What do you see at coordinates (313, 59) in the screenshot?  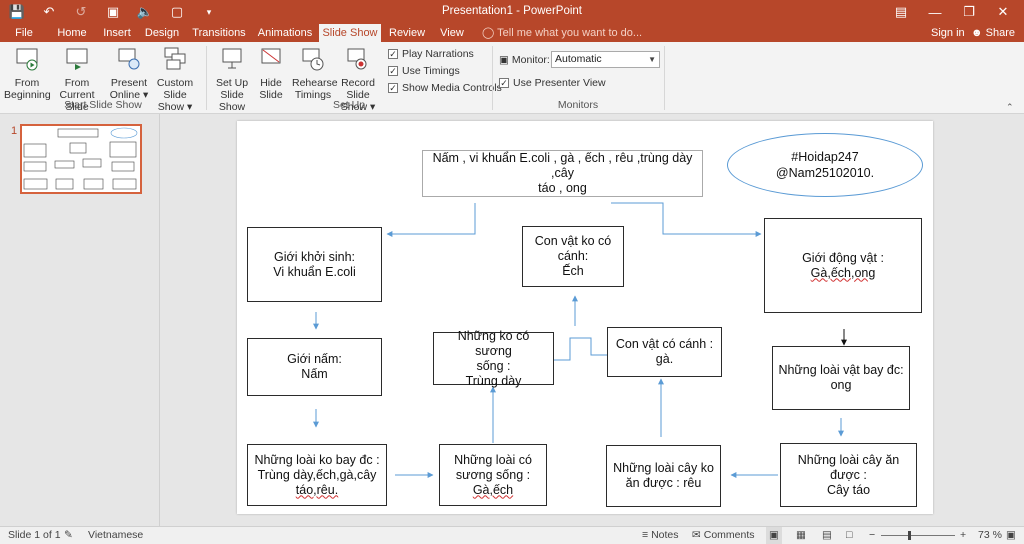 I see `rehearse-timings-icon` at bounding box center [313, 59].